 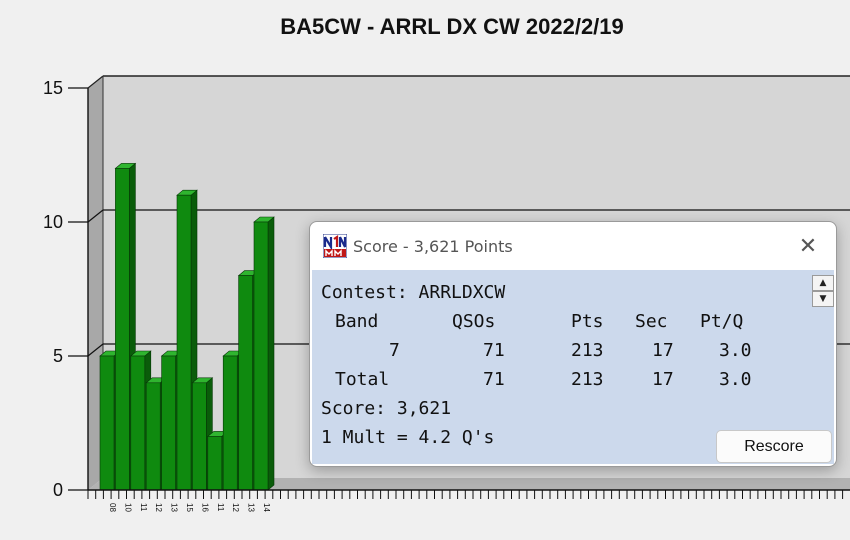 I want to click on score-line: Score: 3,621, so click(x=386, y=408).